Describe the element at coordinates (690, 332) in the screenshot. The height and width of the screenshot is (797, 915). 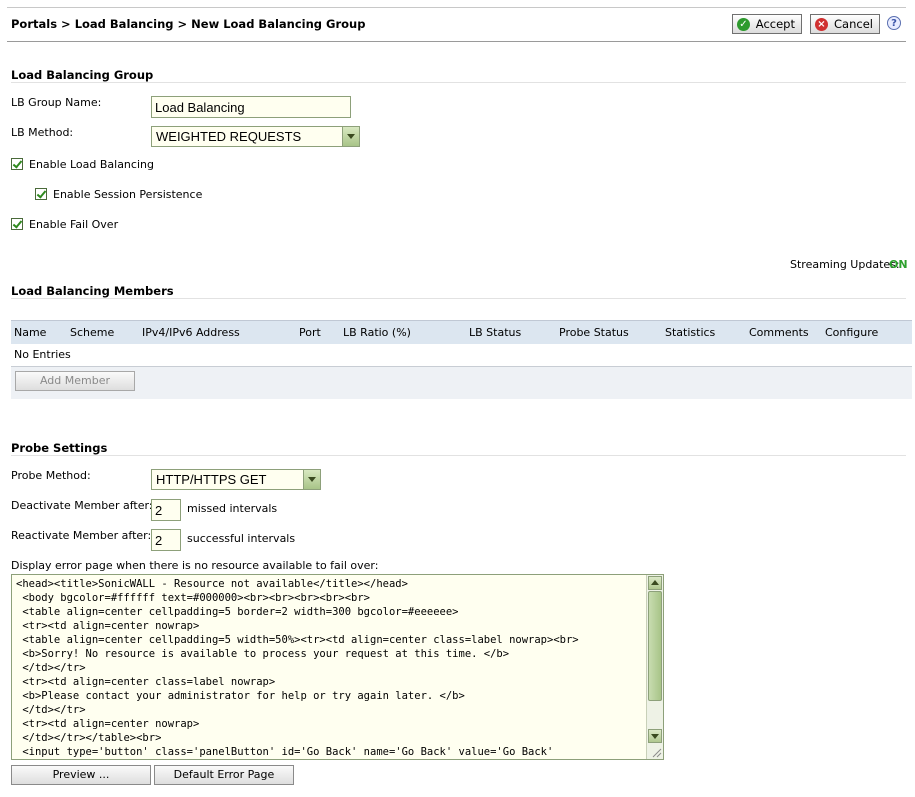
I see `column-header-statistics: Statistics` at that location.